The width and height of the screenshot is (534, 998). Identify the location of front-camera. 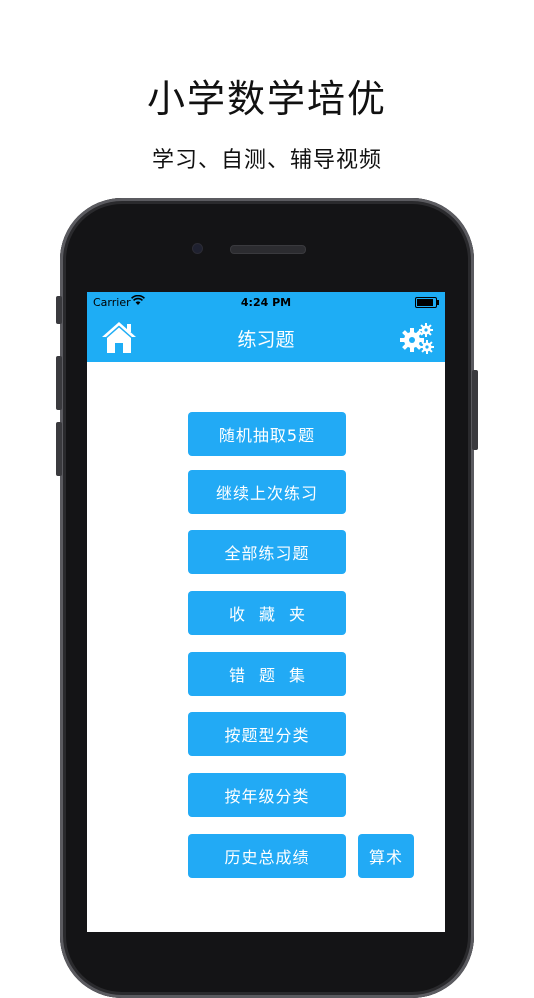
(197, 248).